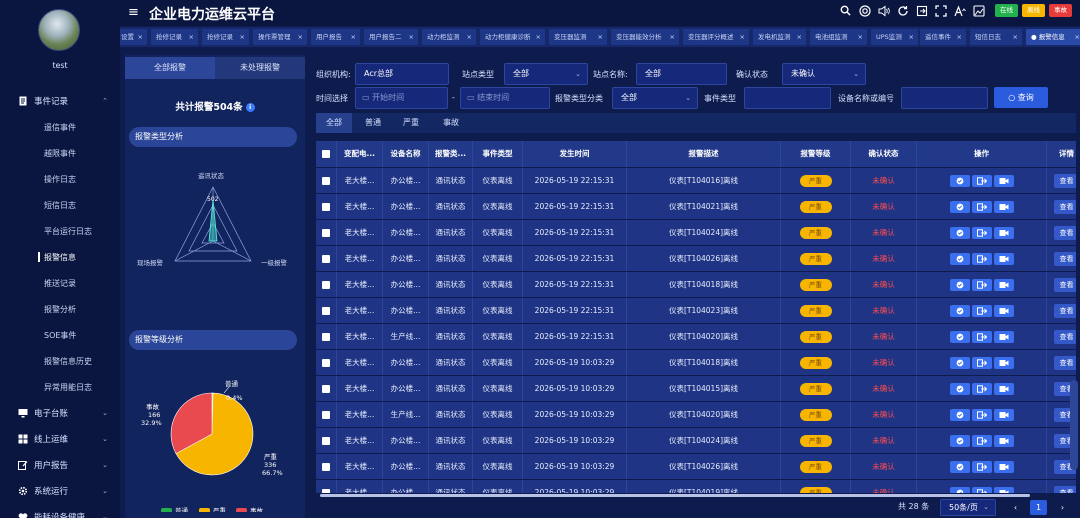  I want to click on tab-10: 变压器评分概述 ×, so click(716, 37).